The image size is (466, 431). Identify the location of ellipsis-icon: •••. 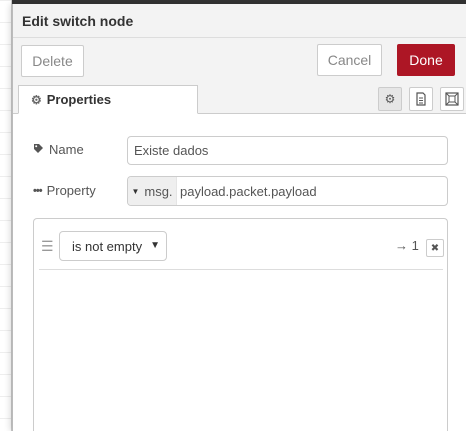
(38, 190).